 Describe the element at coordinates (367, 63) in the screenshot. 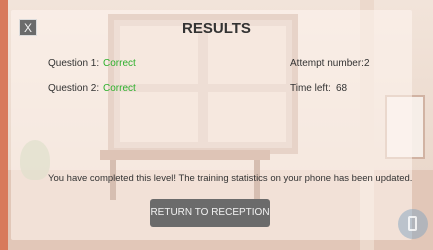

I see `attempt-number-value: 2` at that location.